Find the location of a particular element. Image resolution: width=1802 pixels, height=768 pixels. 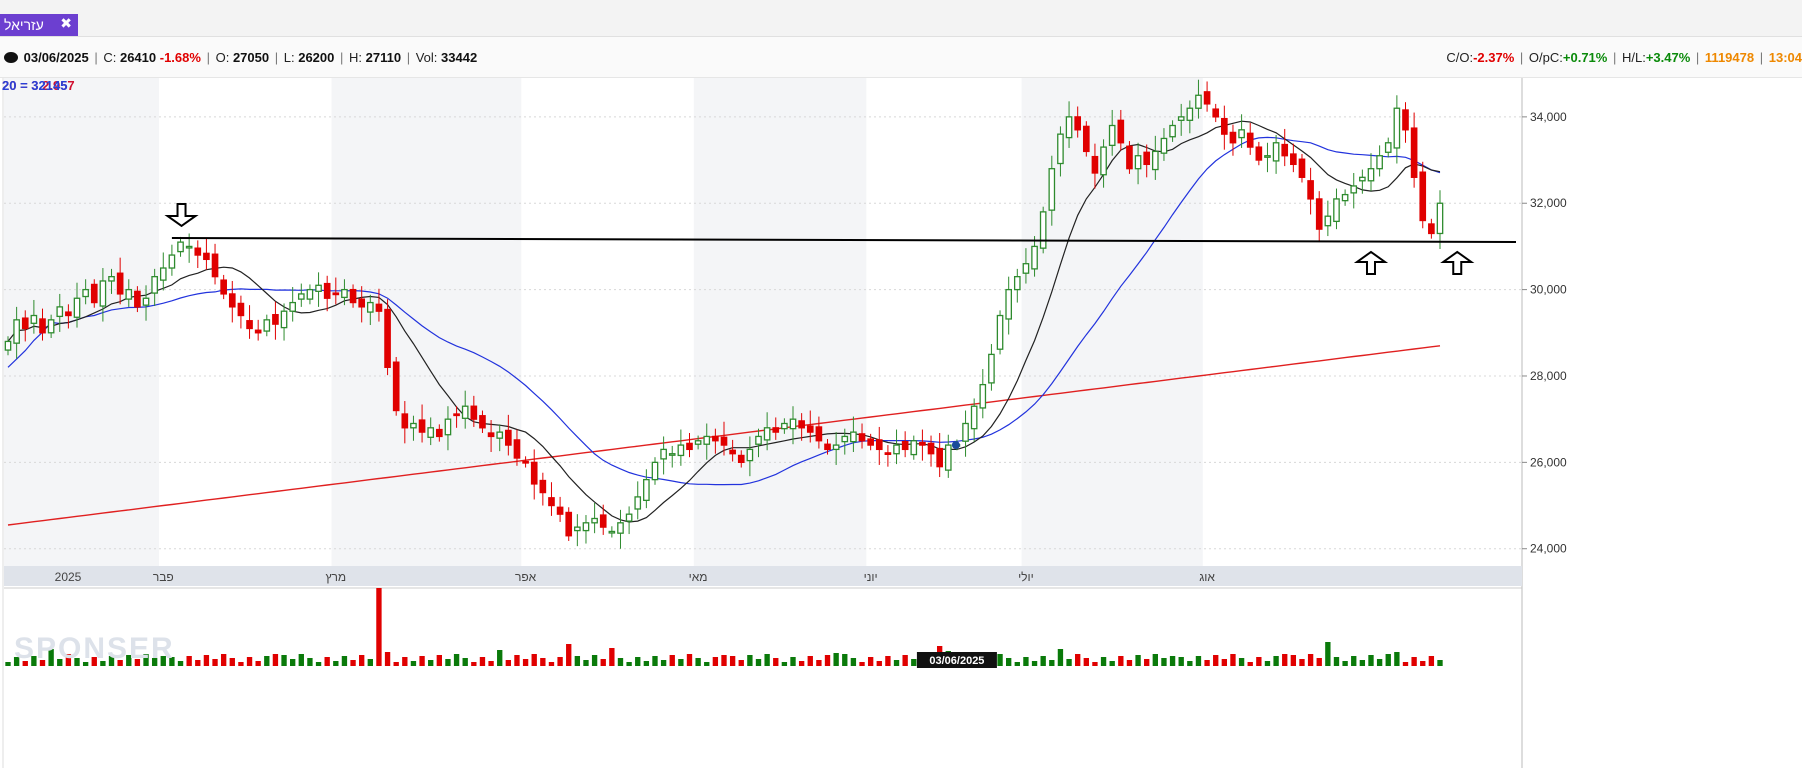

top-bar: עזריאל ✖ is located at coordinates (901, 18).